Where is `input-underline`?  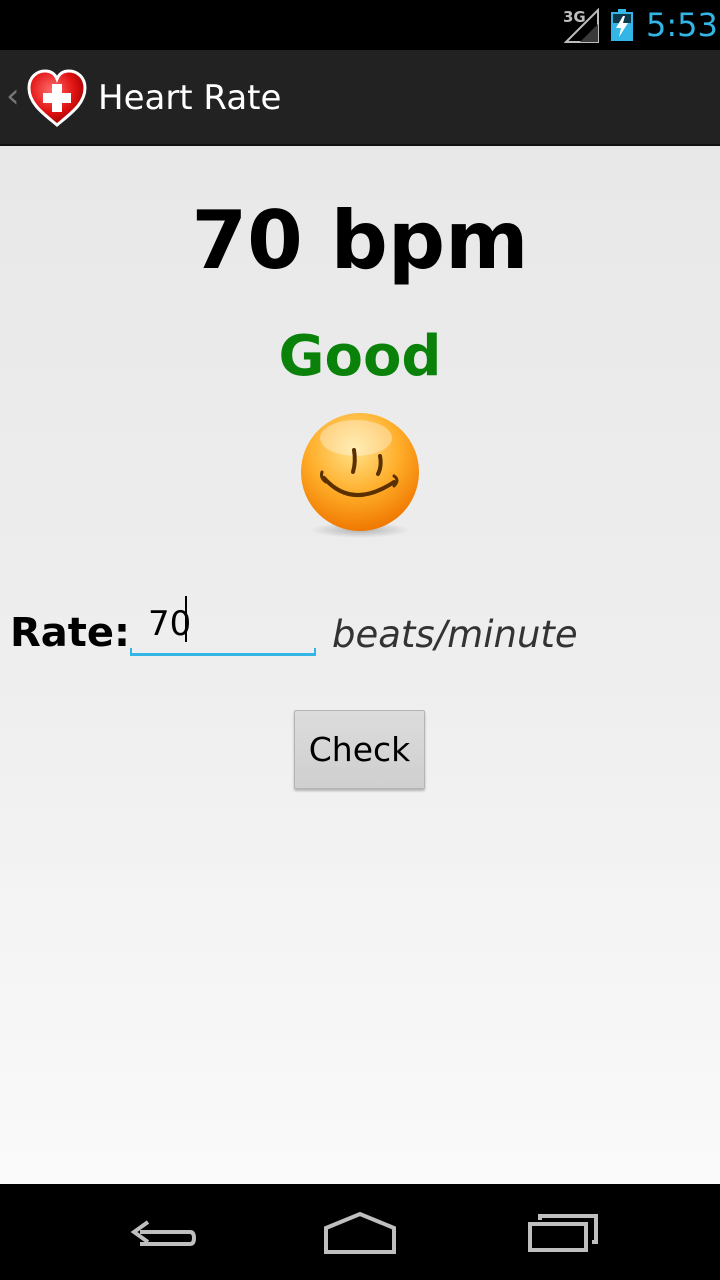 input-underline is located at coordinates (223, 652).